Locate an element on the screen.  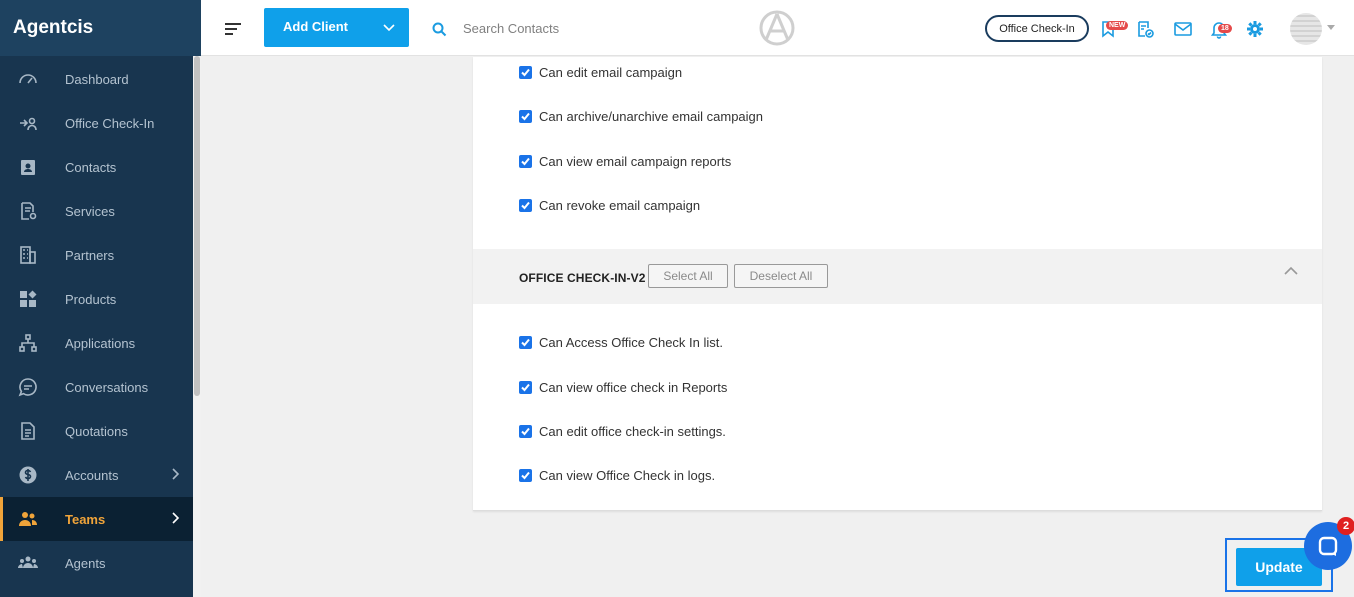
sidebar-item-services: Services is located at coordinates (96, 211).